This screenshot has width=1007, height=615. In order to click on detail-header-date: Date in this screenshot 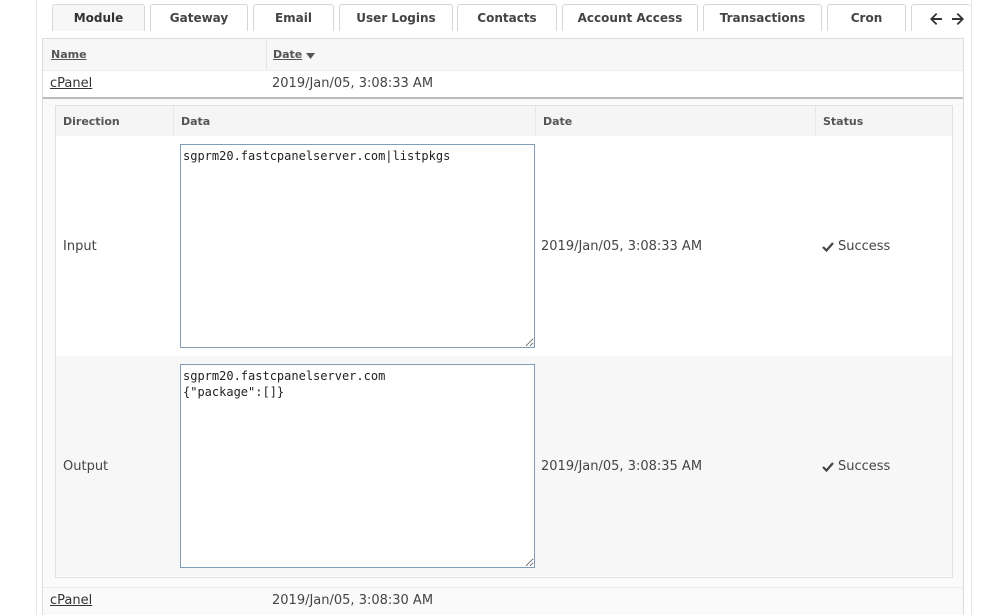, I will do `click(676, 121)`.